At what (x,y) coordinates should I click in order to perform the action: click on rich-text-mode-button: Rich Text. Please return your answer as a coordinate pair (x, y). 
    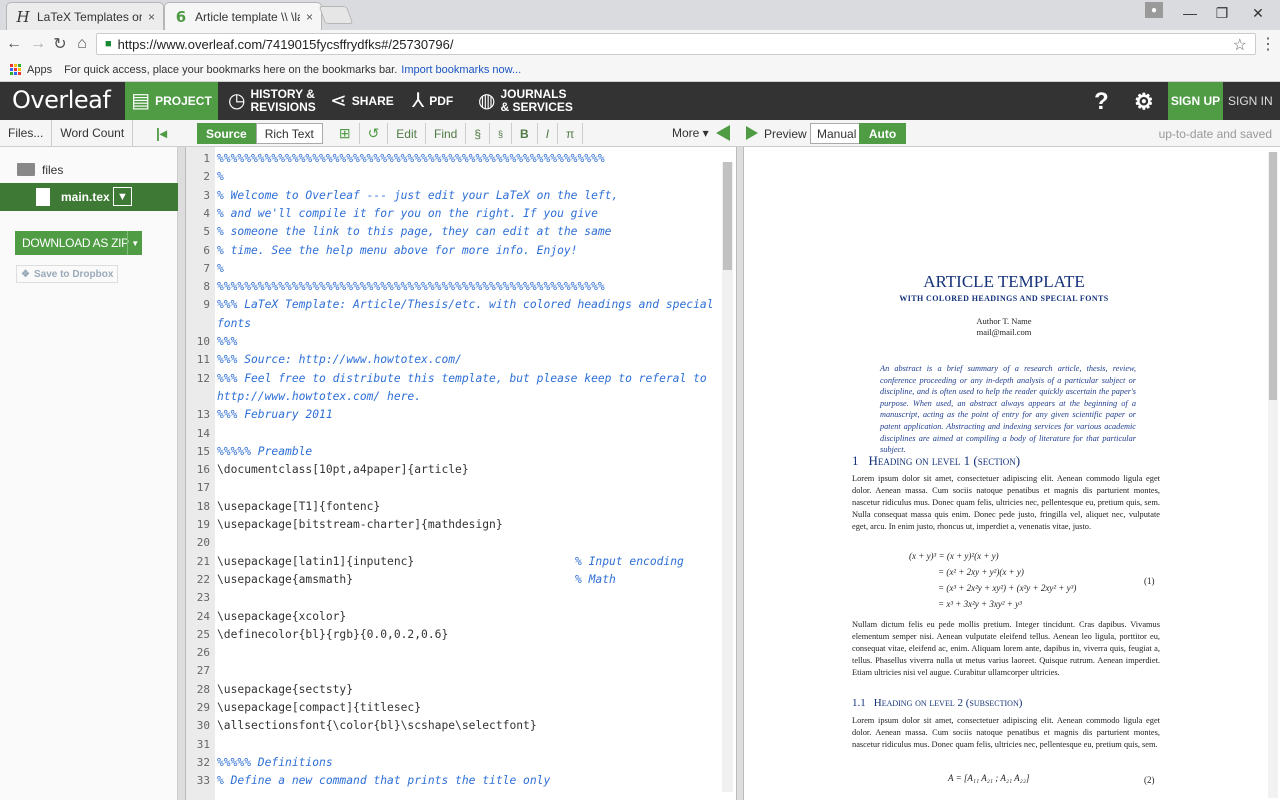
    Looking at the image, I should click on (289, 133).